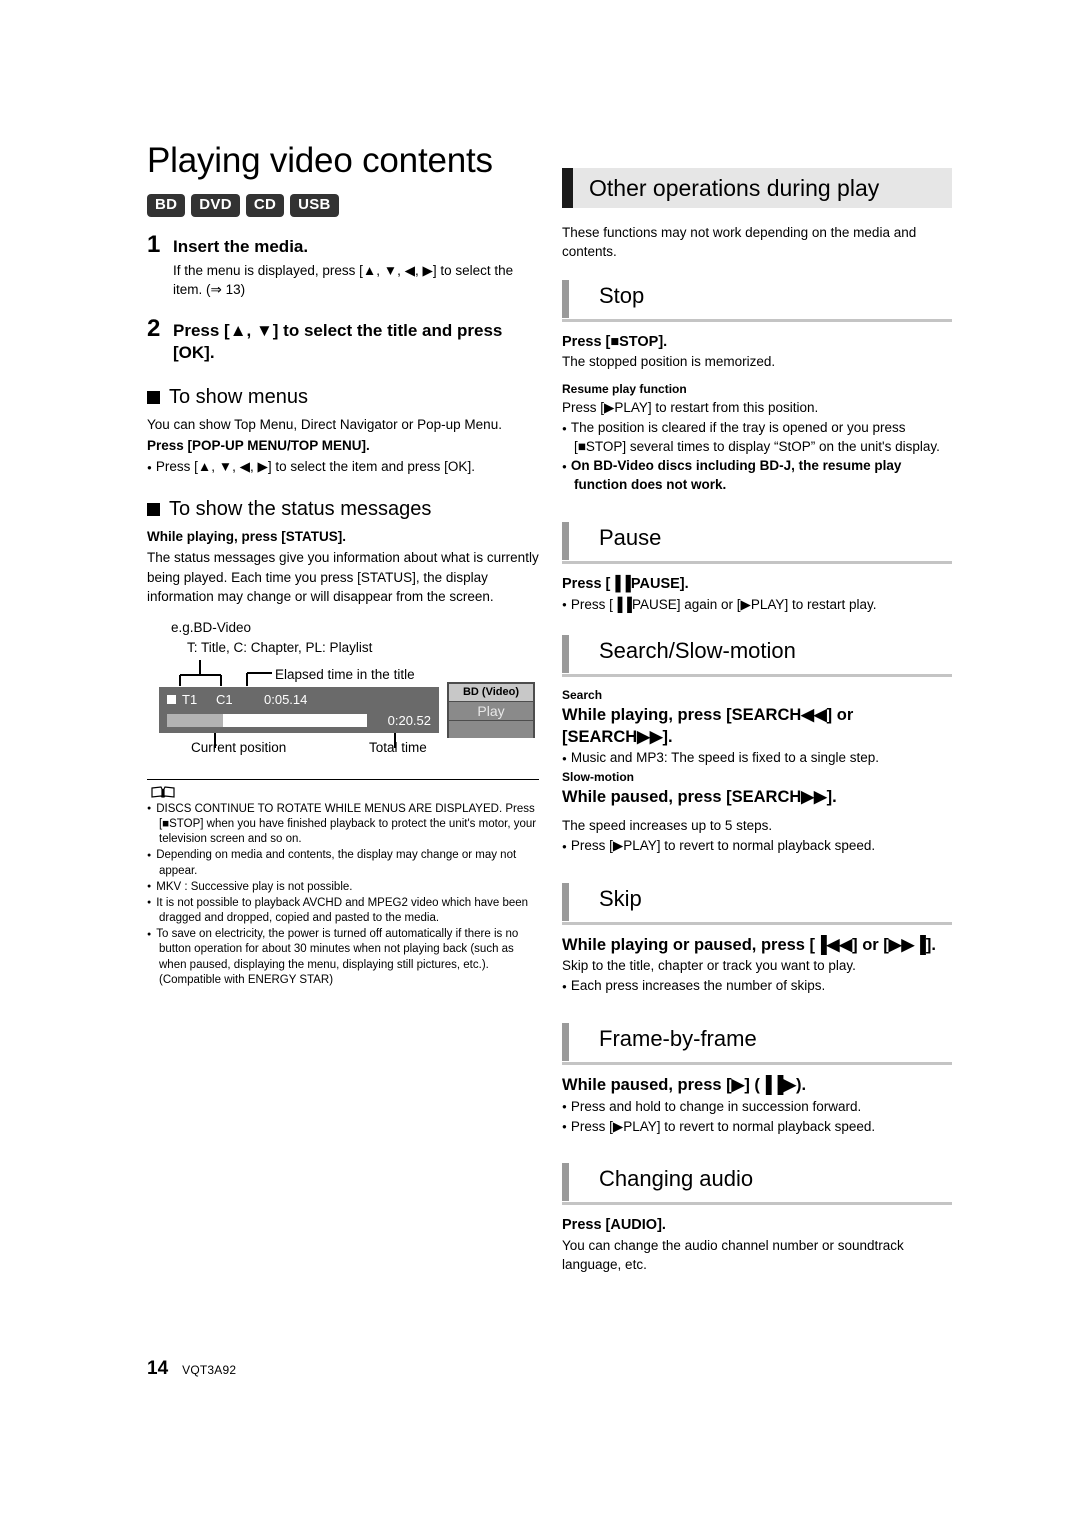 This screenshot has width=1080, height=1528. I want to click on osd-total-time: 0:20.52, so click(409, 720).